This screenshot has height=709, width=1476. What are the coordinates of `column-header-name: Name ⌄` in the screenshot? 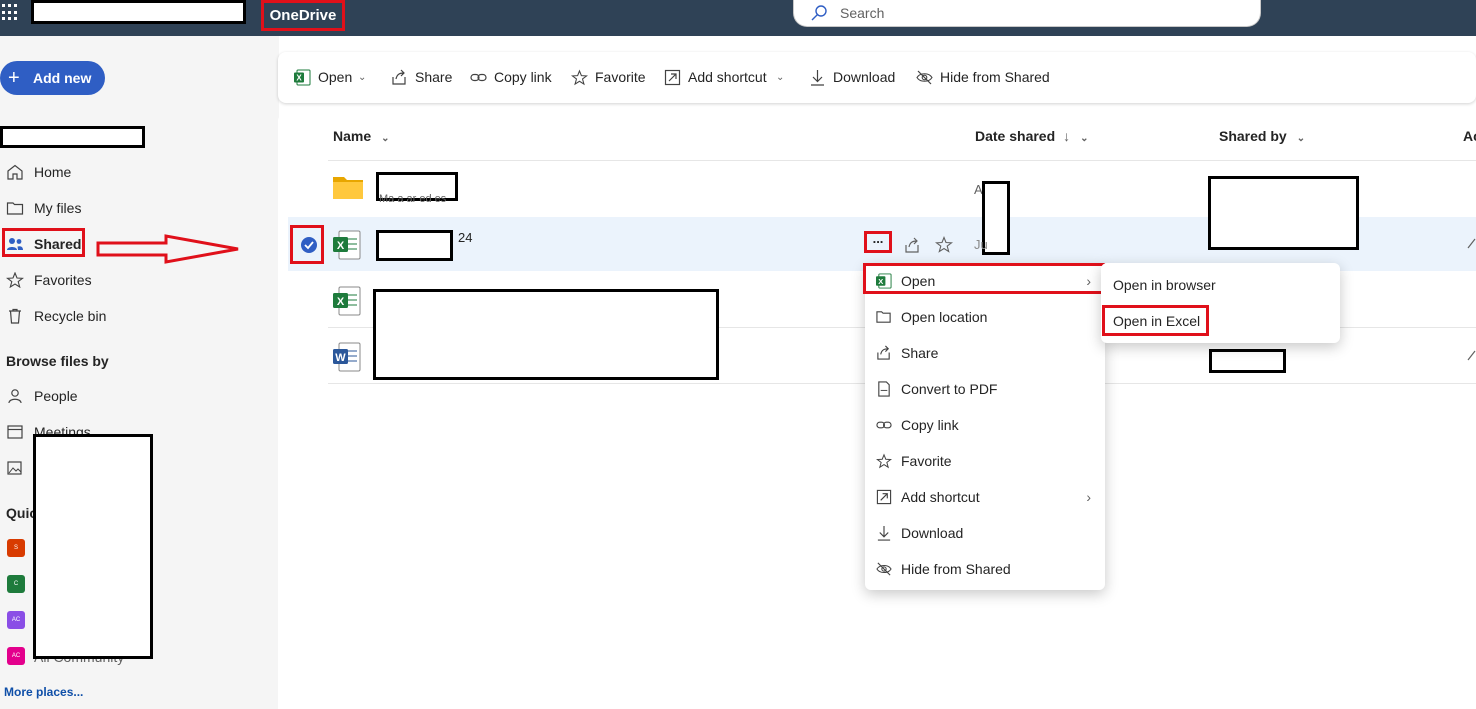 It's located at (361, 136).